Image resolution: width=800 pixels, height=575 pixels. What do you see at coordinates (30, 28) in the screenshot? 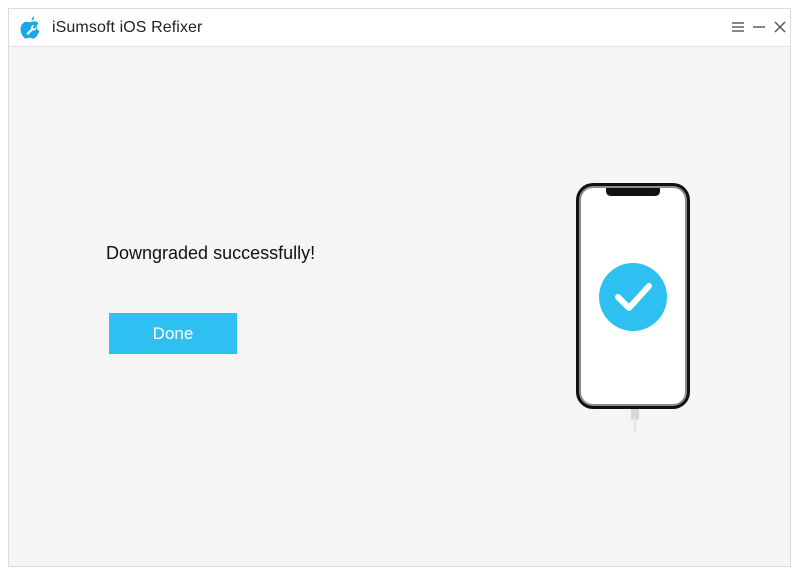
I see `apple-wrench-logo-icon` at bounding box center [30, 28].